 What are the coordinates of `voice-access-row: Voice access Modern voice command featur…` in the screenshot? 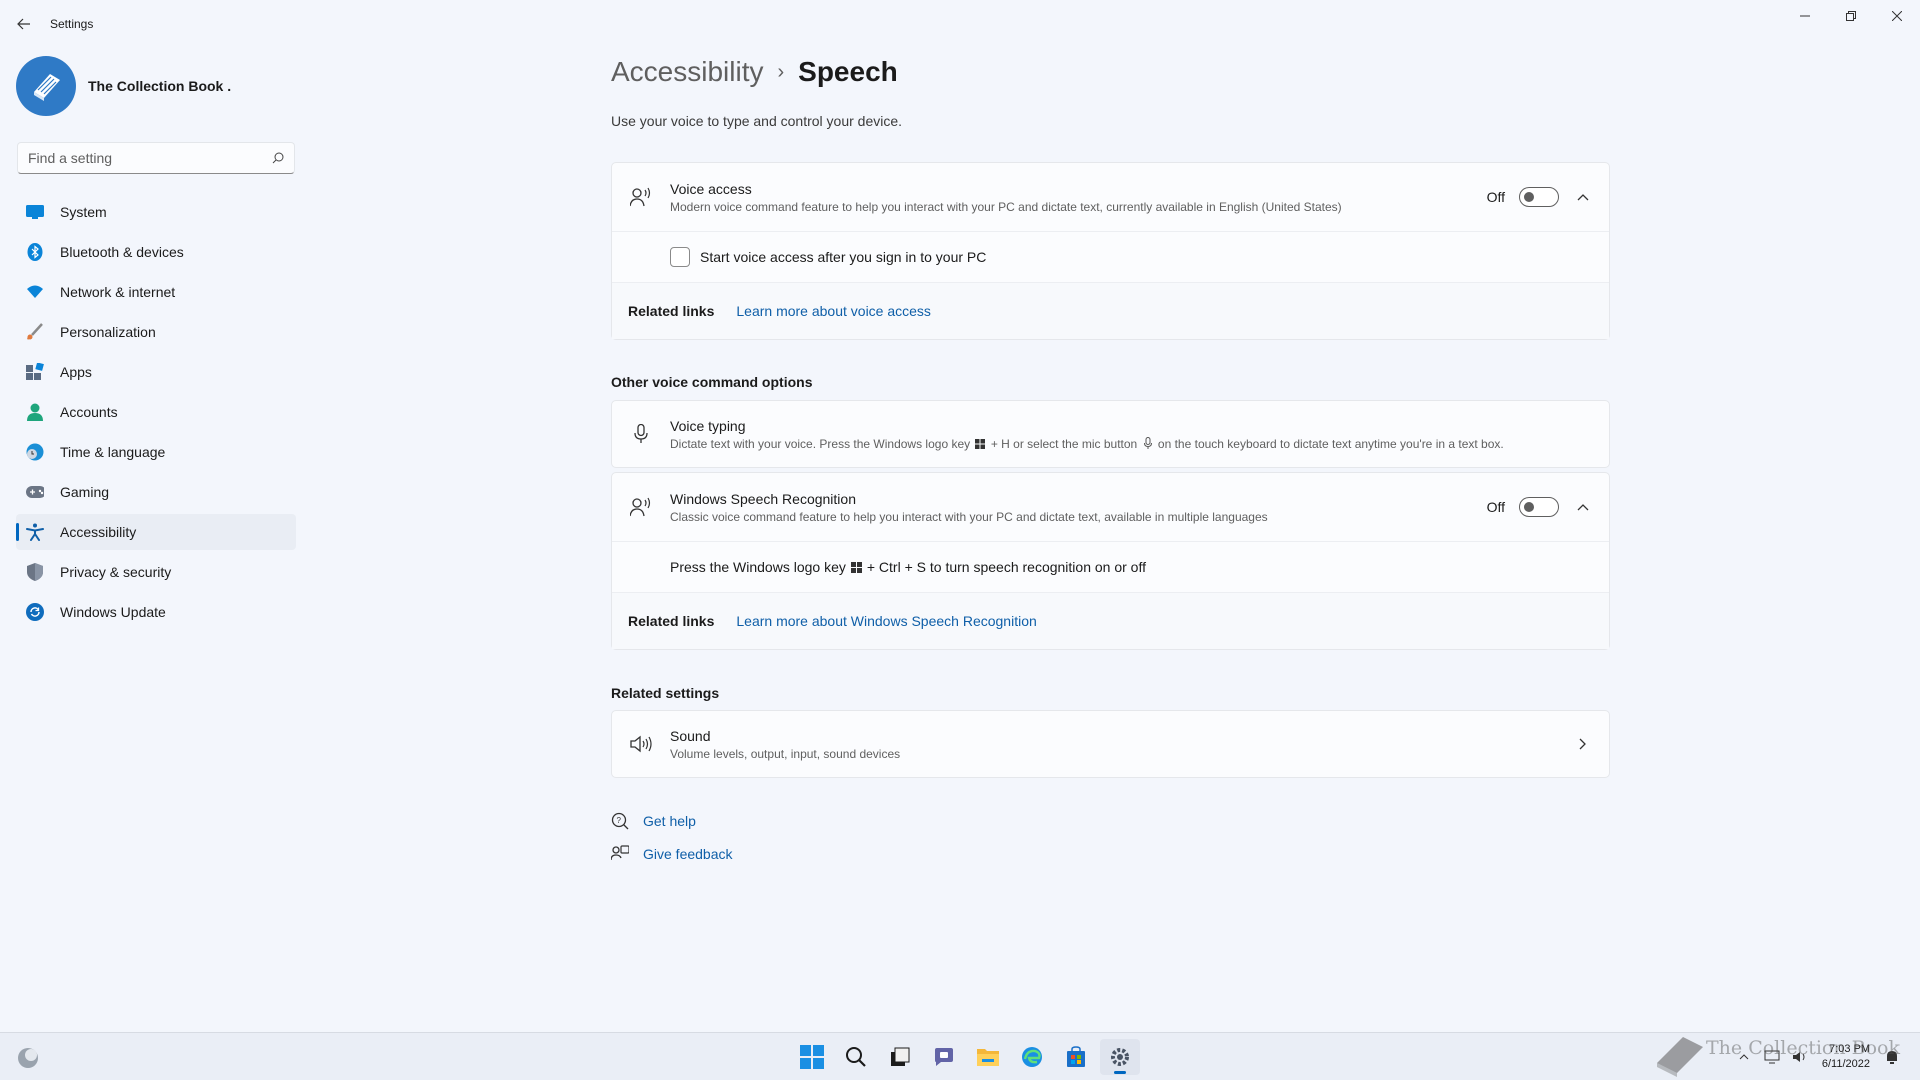 It's located at (1110, 197).